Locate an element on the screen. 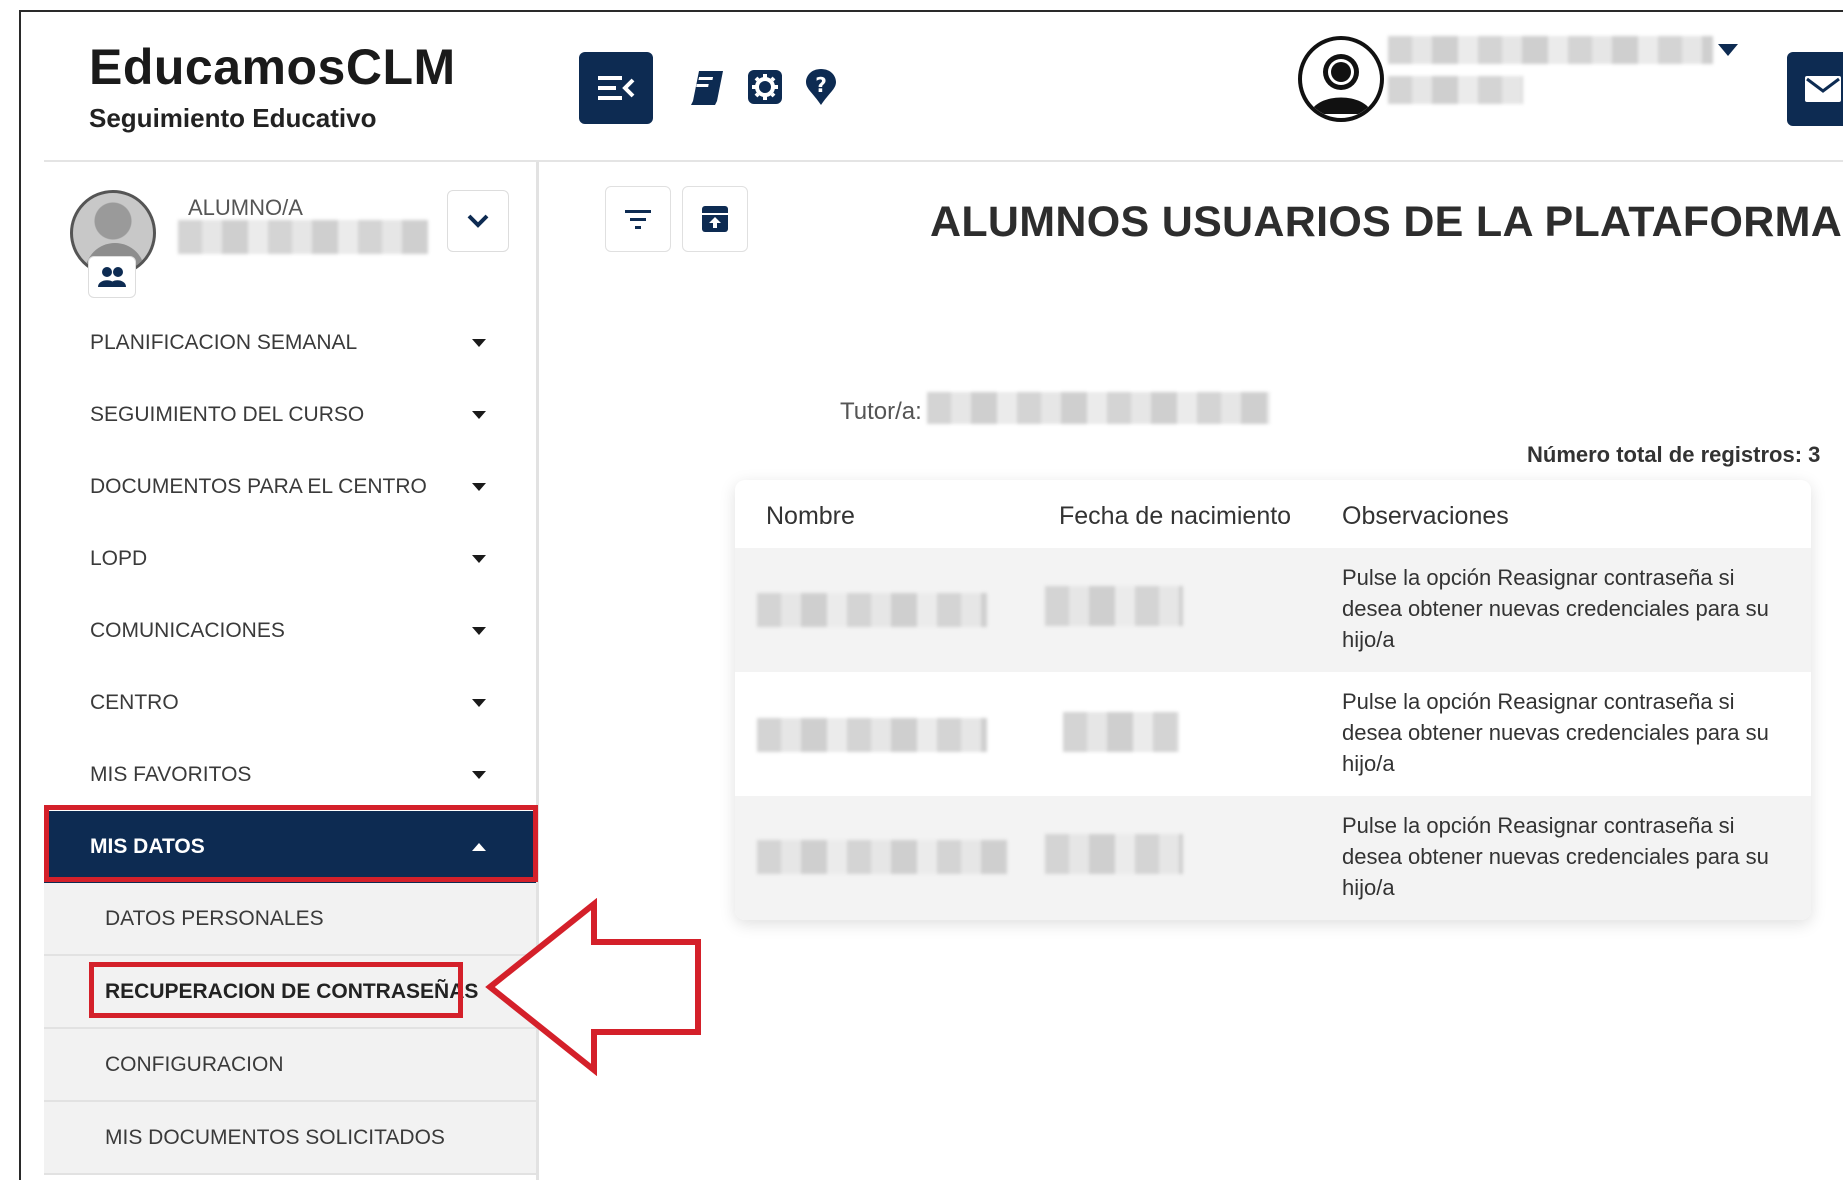  tutor-name-redacted is located at coordinates (1098, 408).